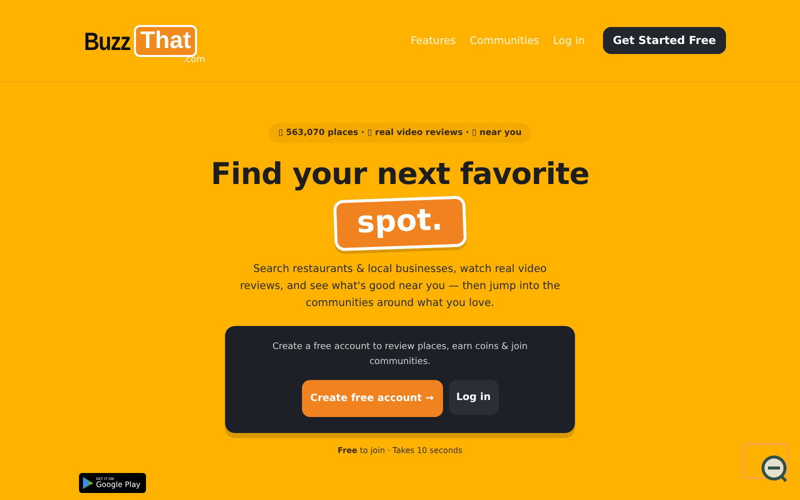 The height and width of the screenshot is (500, 800). What do you see at coordinates (400, 286) in the screenshot?
I see `hero-subtitle: Search restaurants & local businesses, watch real video reviews, and see what's good near you — then jump into the communities around what you love.` at bounding box center [400, 286].